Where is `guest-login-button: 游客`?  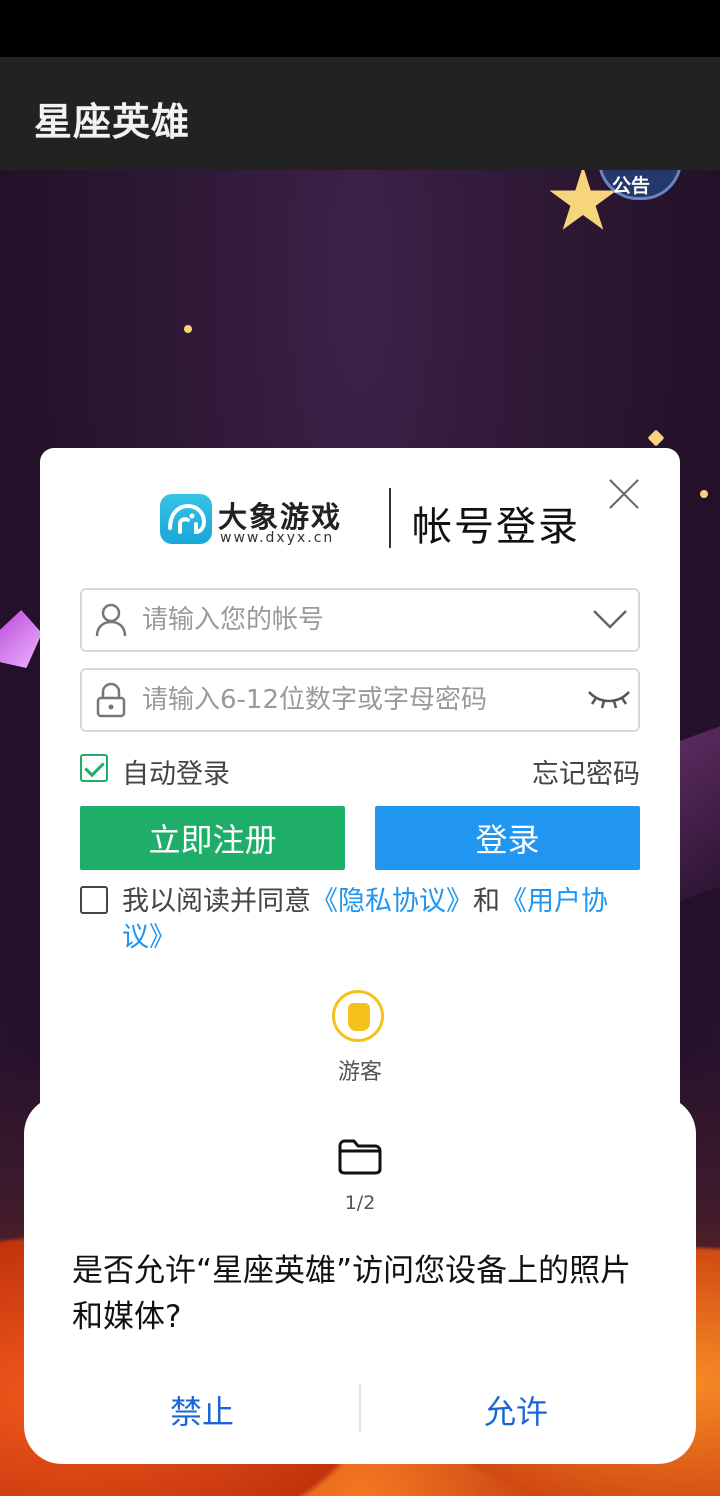
guest-login-button: 游客 is located at coordinates (360, 1040).